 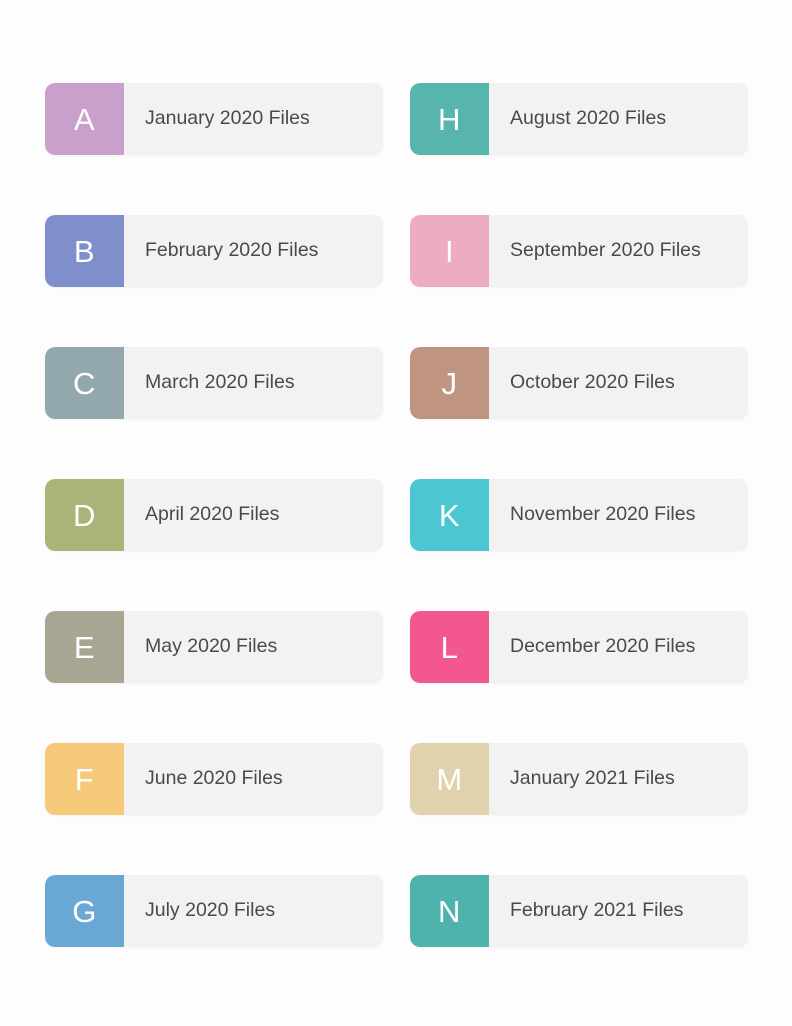 I want to click on letter-tab: N, so click(x=449, y=911).